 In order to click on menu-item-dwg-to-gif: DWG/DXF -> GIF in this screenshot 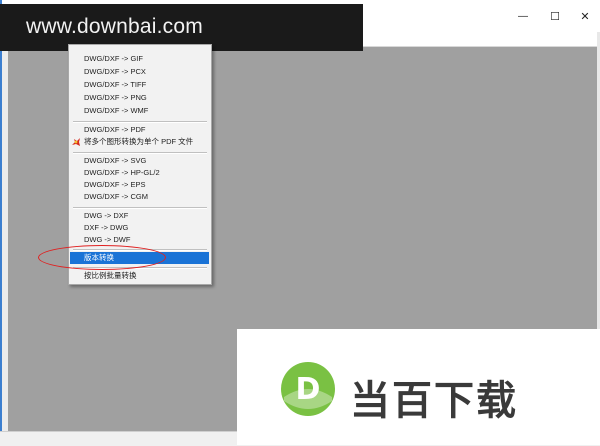, I will do `click(140, 59)`.